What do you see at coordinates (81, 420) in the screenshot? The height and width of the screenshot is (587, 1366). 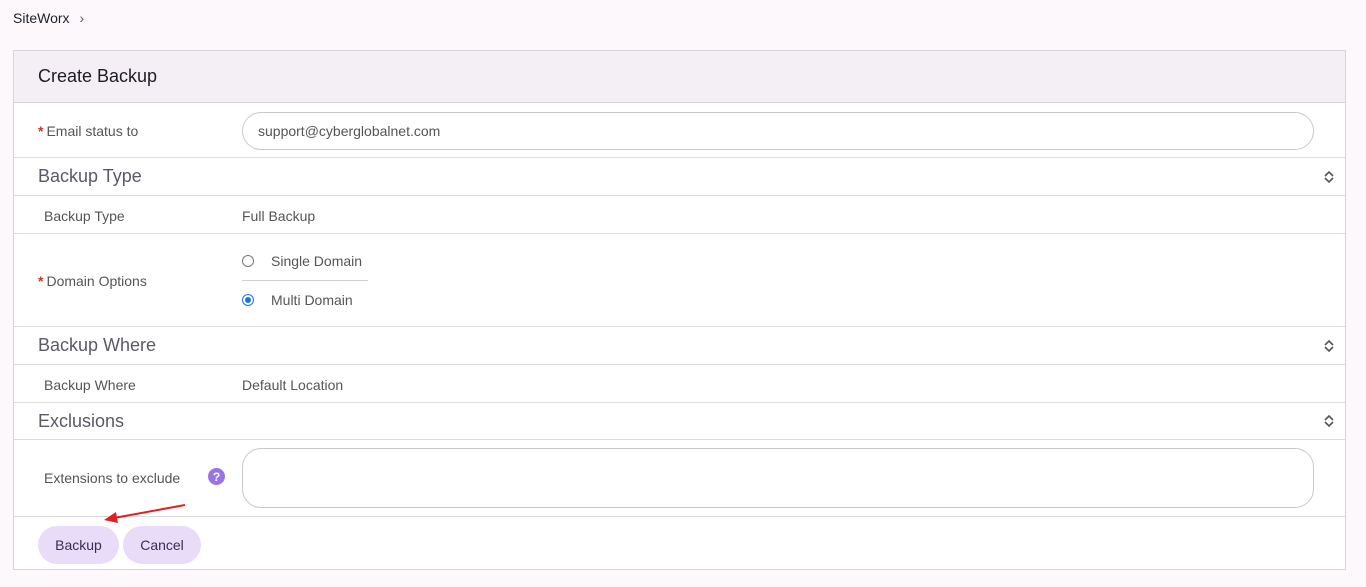 I see `section-title-exclusions: Exclusions` at bounding box center [81, 420].